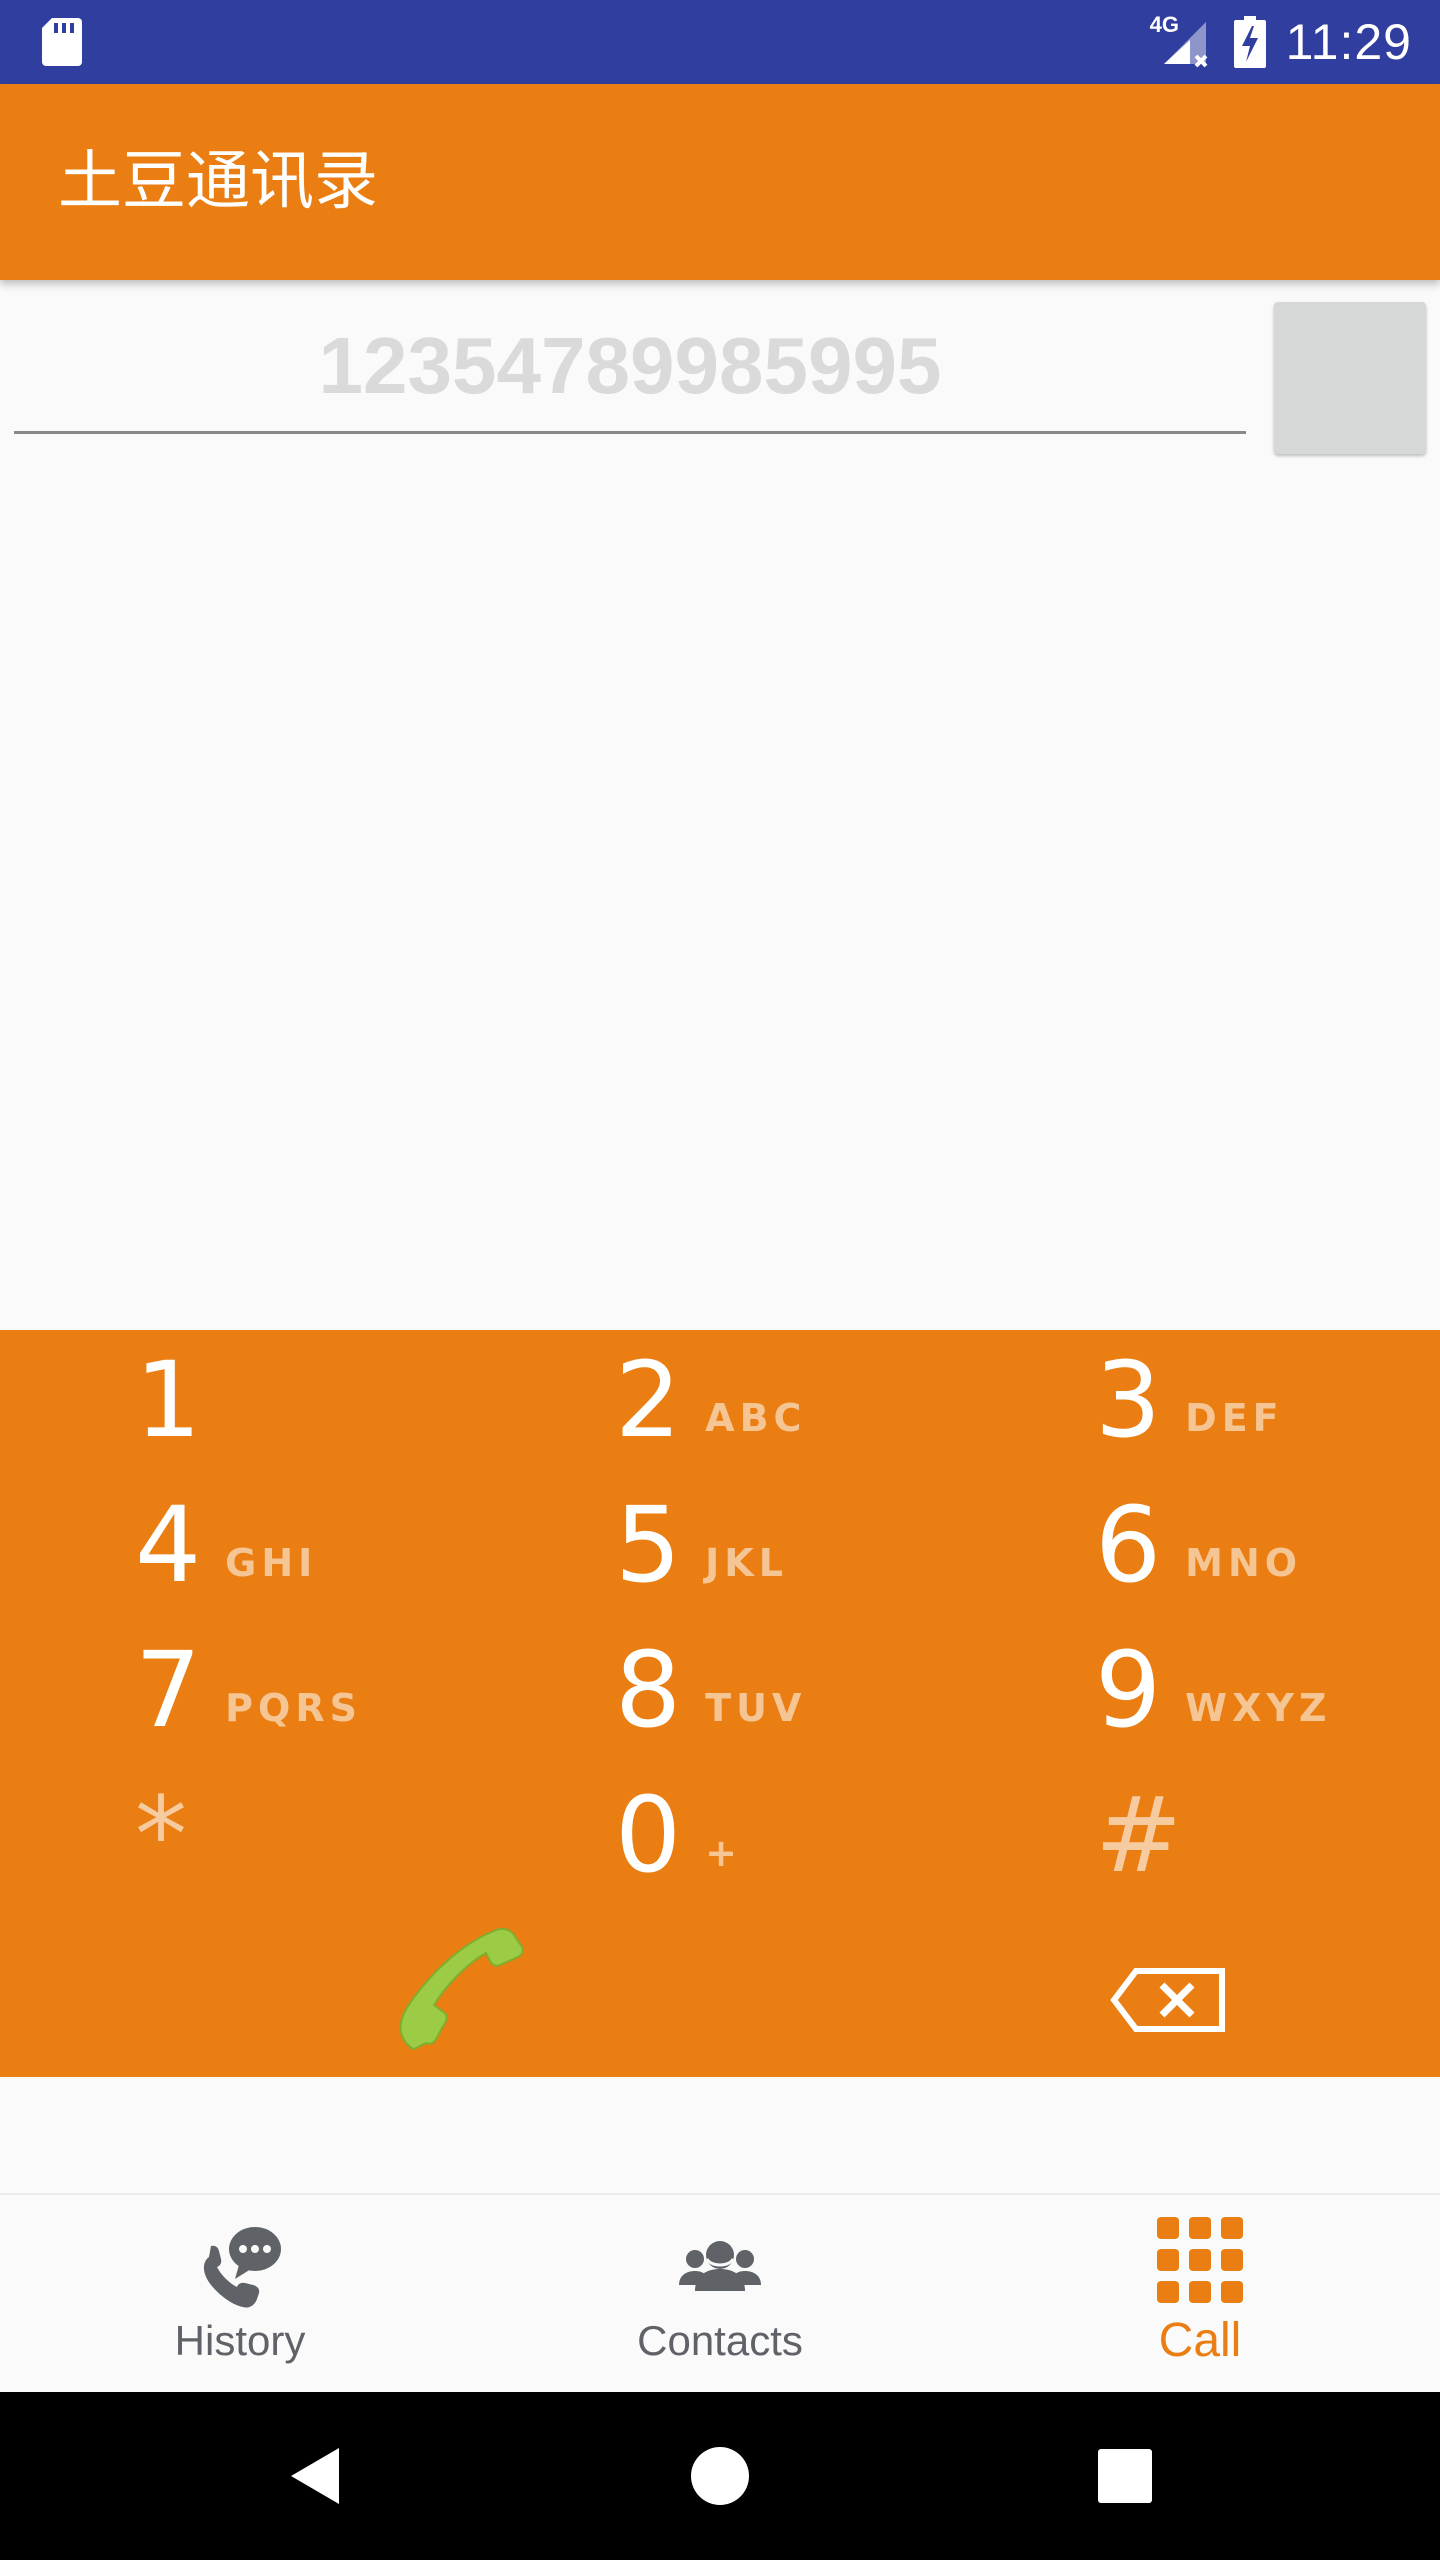  Describe the element at coordinates (720, 2340) in the screenshot. I see `nav-label: Contacts` at that location.